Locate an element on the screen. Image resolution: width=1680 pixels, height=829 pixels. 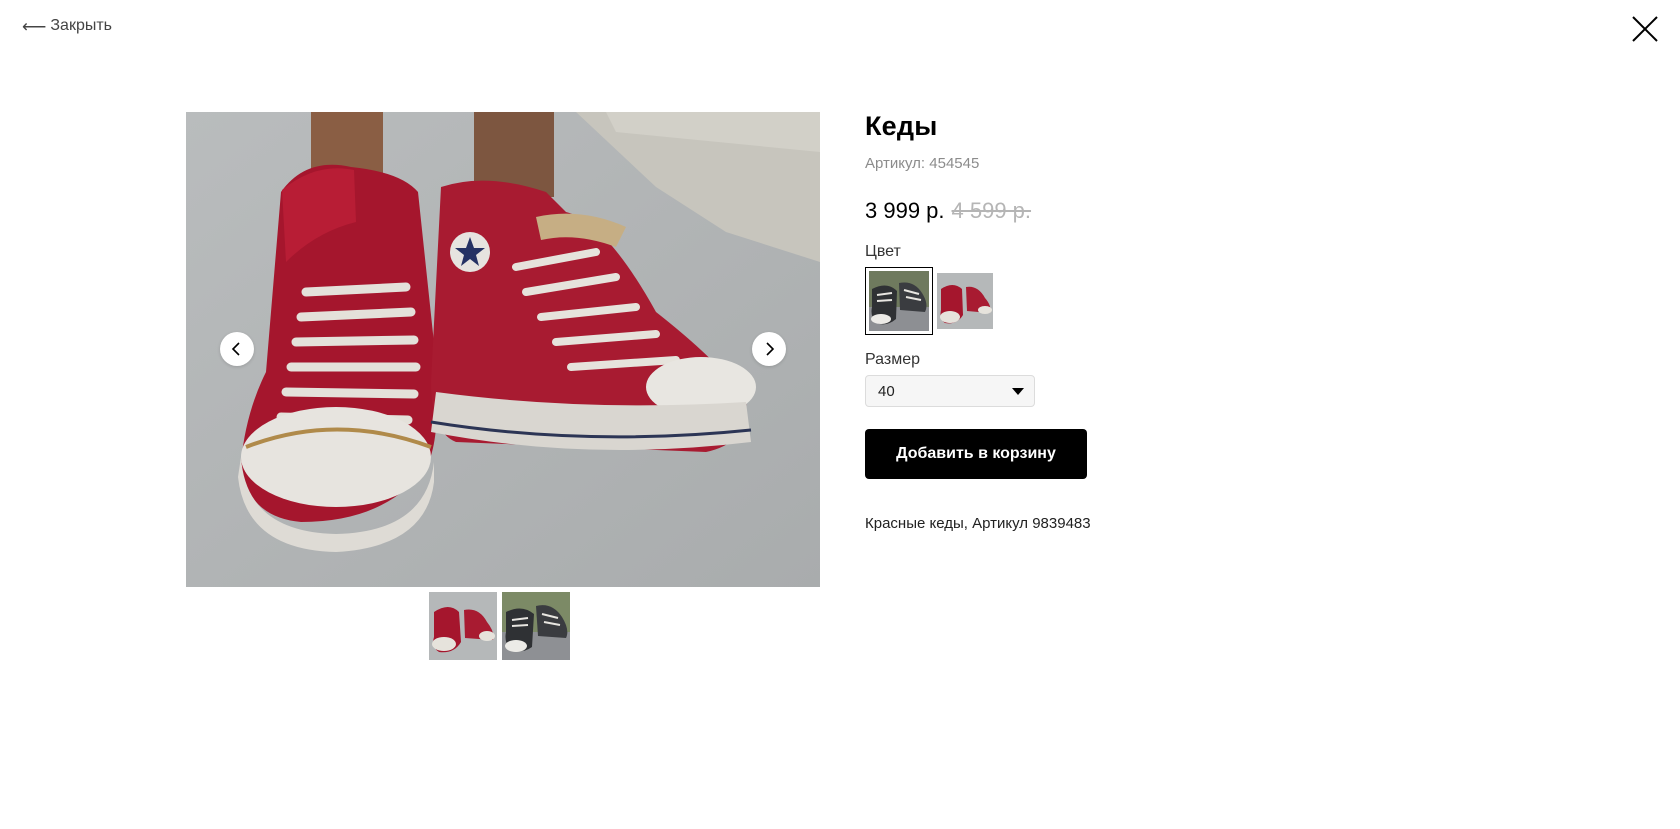
color-swatch-red is located at coordinates (965, 301).